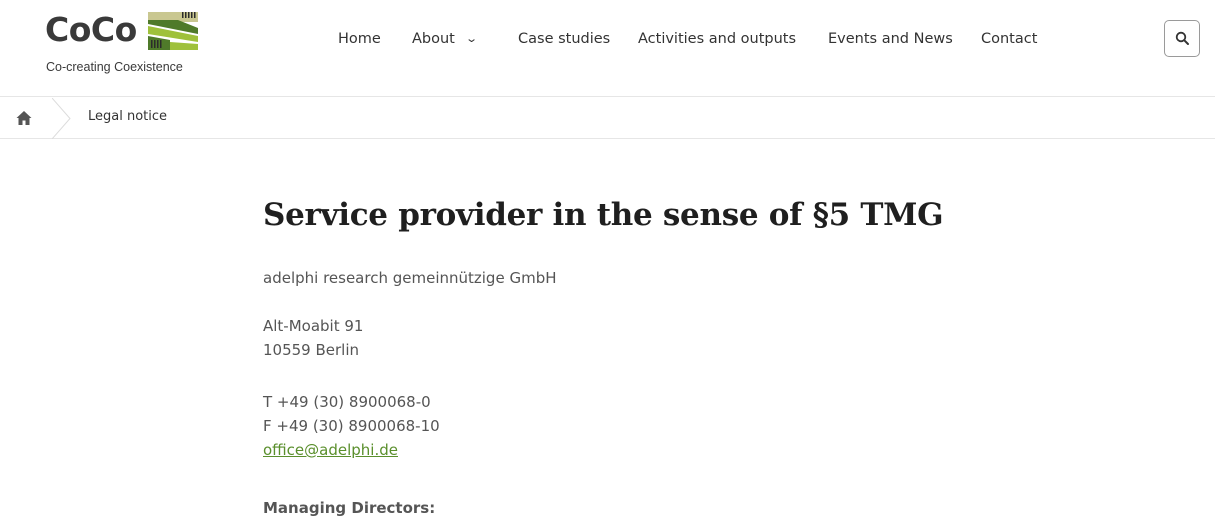  I want to click on fax-number: F +49 (30) 8900068-10, so click(351, 426).